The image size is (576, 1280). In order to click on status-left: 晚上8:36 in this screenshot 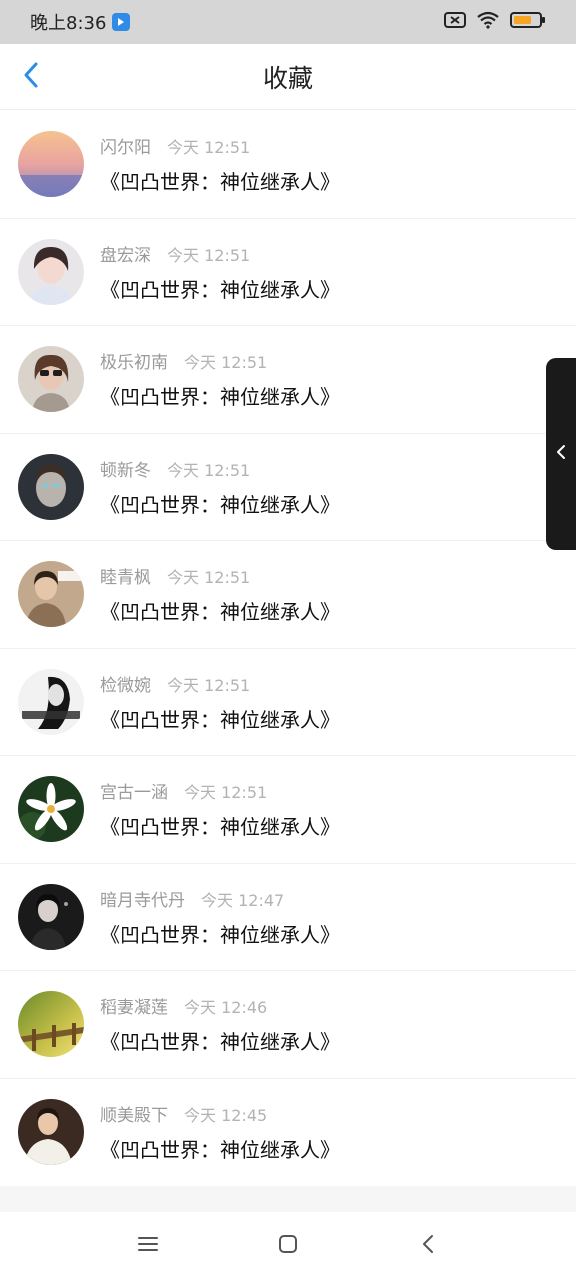, I will do `click(80, 22)`.